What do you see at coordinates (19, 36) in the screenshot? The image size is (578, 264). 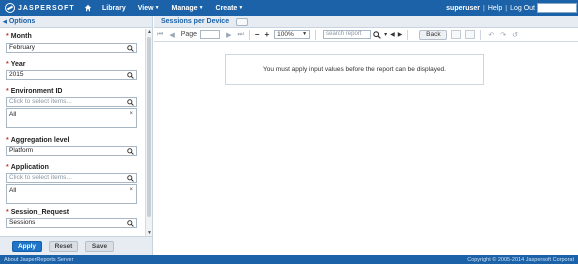 I see `param-label-month: * Month` at bounding box center [19, 36].